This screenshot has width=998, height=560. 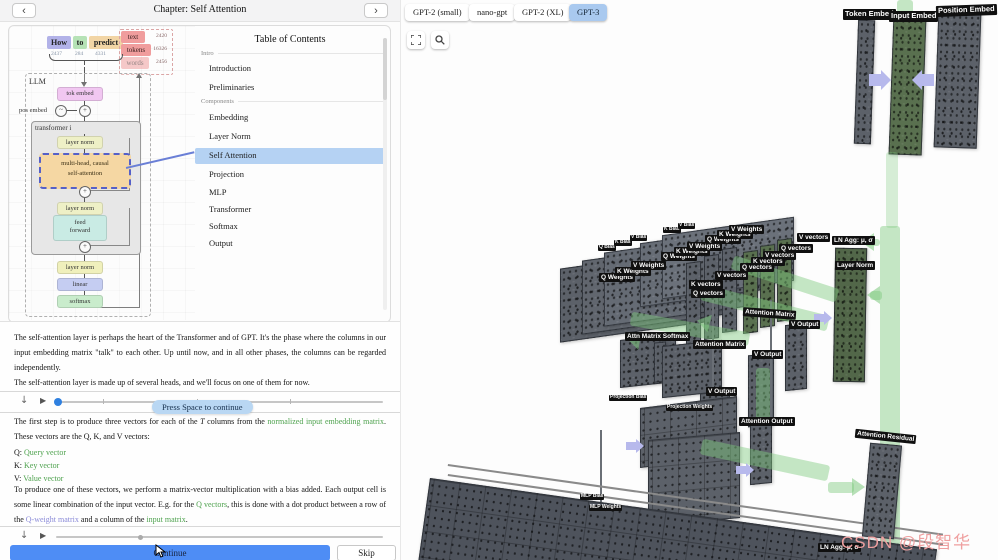 What do you see at coordinates (45, 452) in the screenshot?
I see `link-query-vector: Query vector` at bounding box center [45, 452].